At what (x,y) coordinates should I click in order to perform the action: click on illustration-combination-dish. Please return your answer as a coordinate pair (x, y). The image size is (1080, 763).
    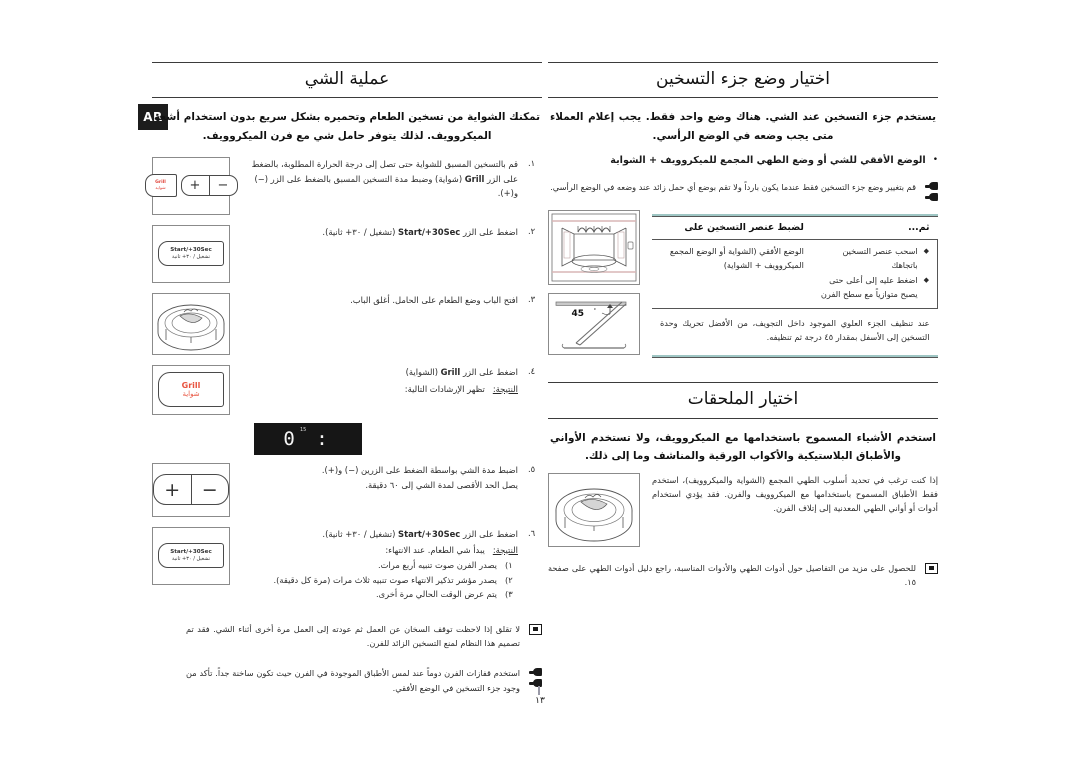
    Looking at the image, I should click on (594, 509).